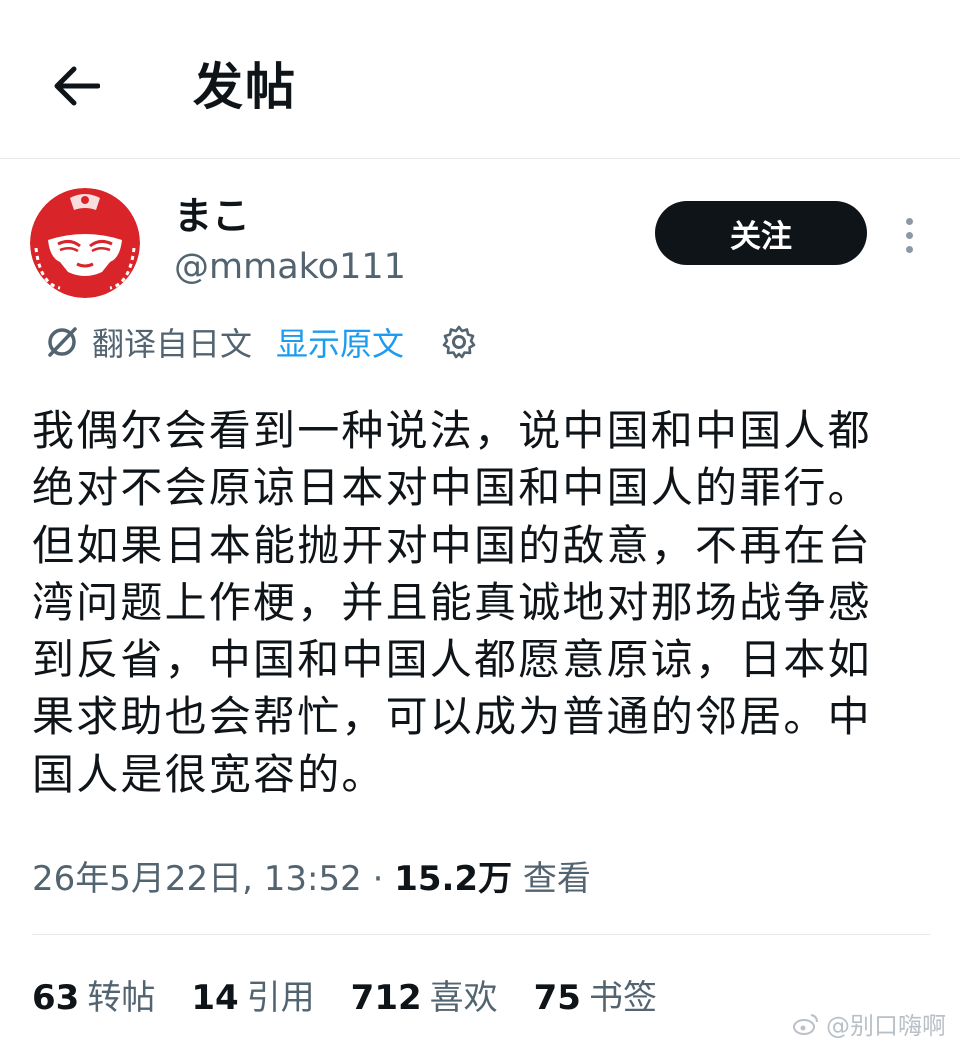 This screenshot has height=1051, width=960. I want to click on engagement-stats: 63 转帖 14 引用 712 喜欢 75 书签, so click(362, 998).